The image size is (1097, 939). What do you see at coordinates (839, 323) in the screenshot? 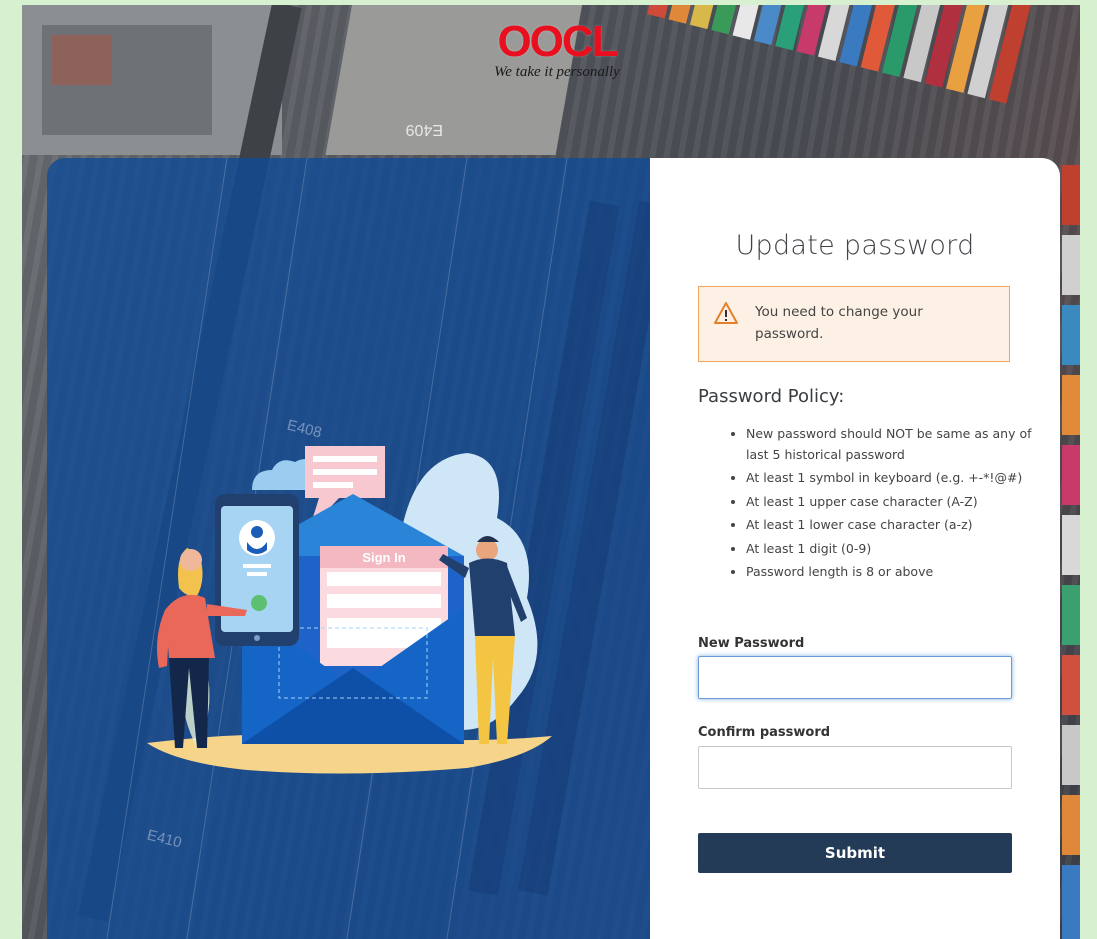
I see `alert-message: You need to change your password.` at bounding box center [839, 323].